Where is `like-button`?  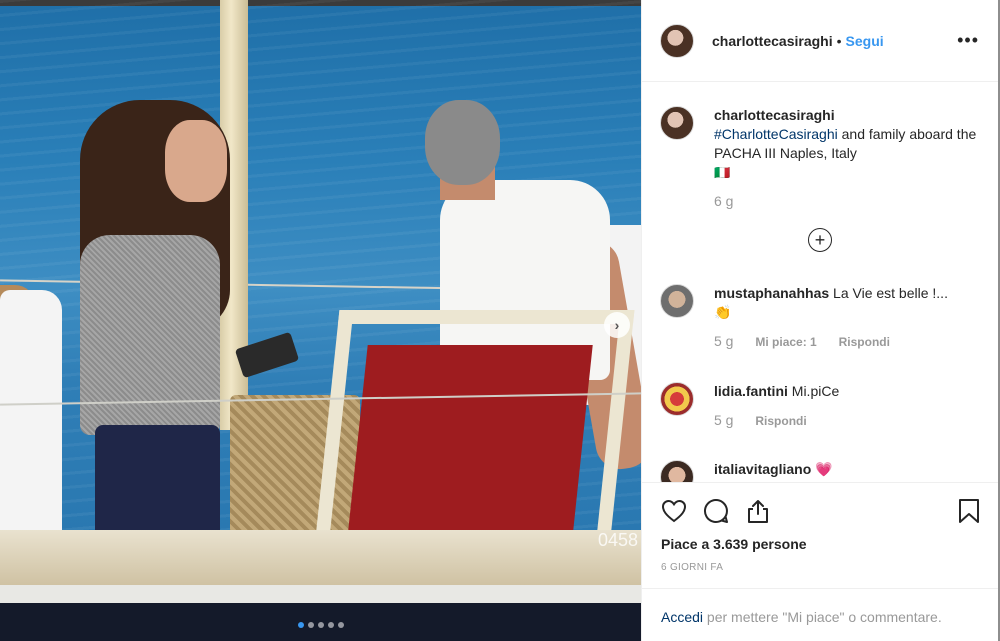
like-button is located at coordinates (674, 511).